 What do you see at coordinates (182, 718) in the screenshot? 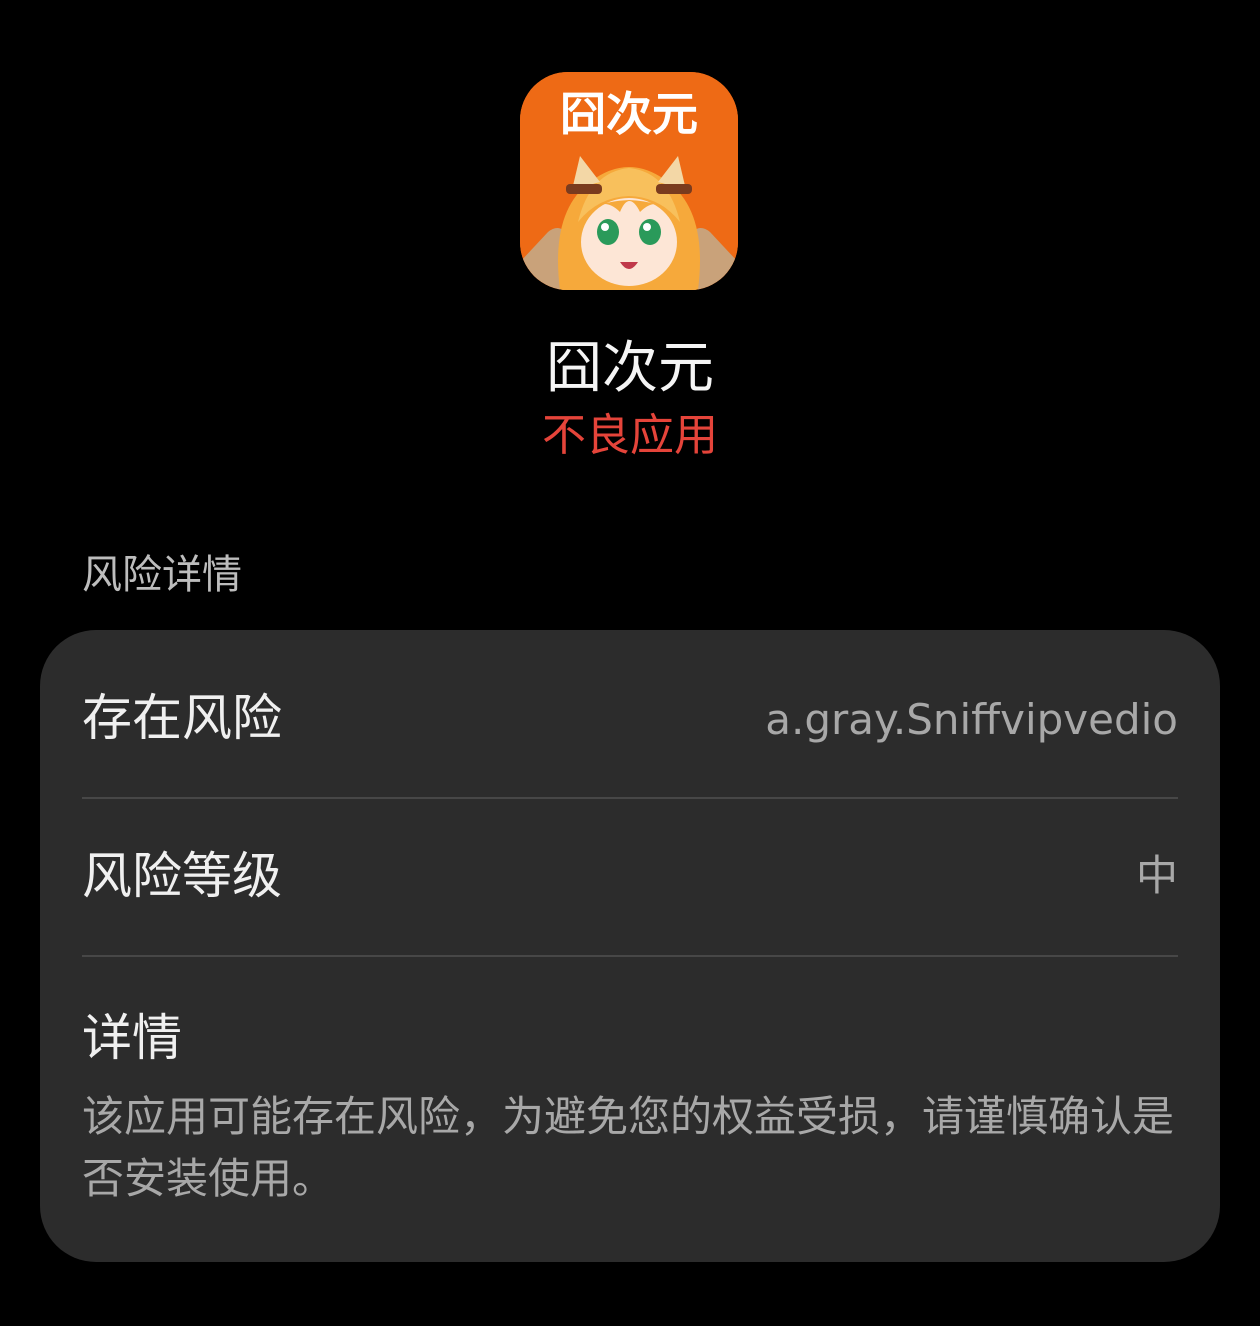
I see `risk-exists-label: 存在风险` at bounding box center [182, 718].